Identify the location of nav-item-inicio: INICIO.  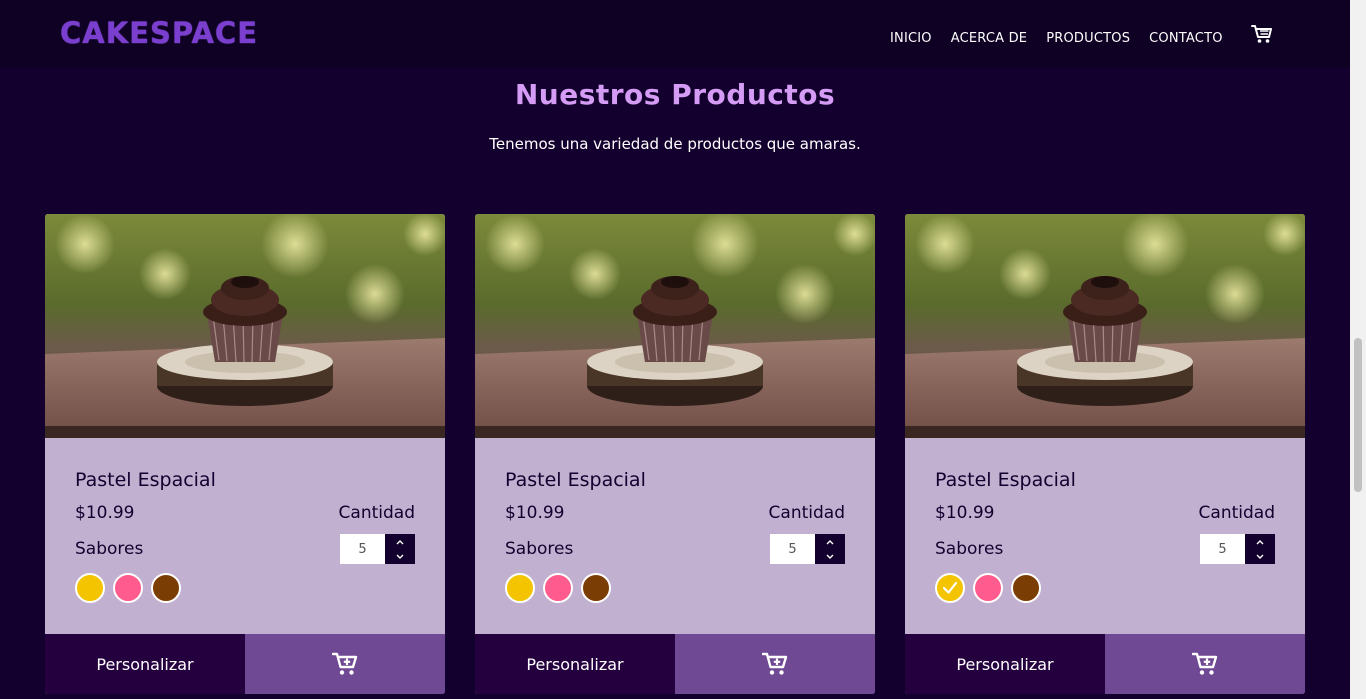
(911, 38).